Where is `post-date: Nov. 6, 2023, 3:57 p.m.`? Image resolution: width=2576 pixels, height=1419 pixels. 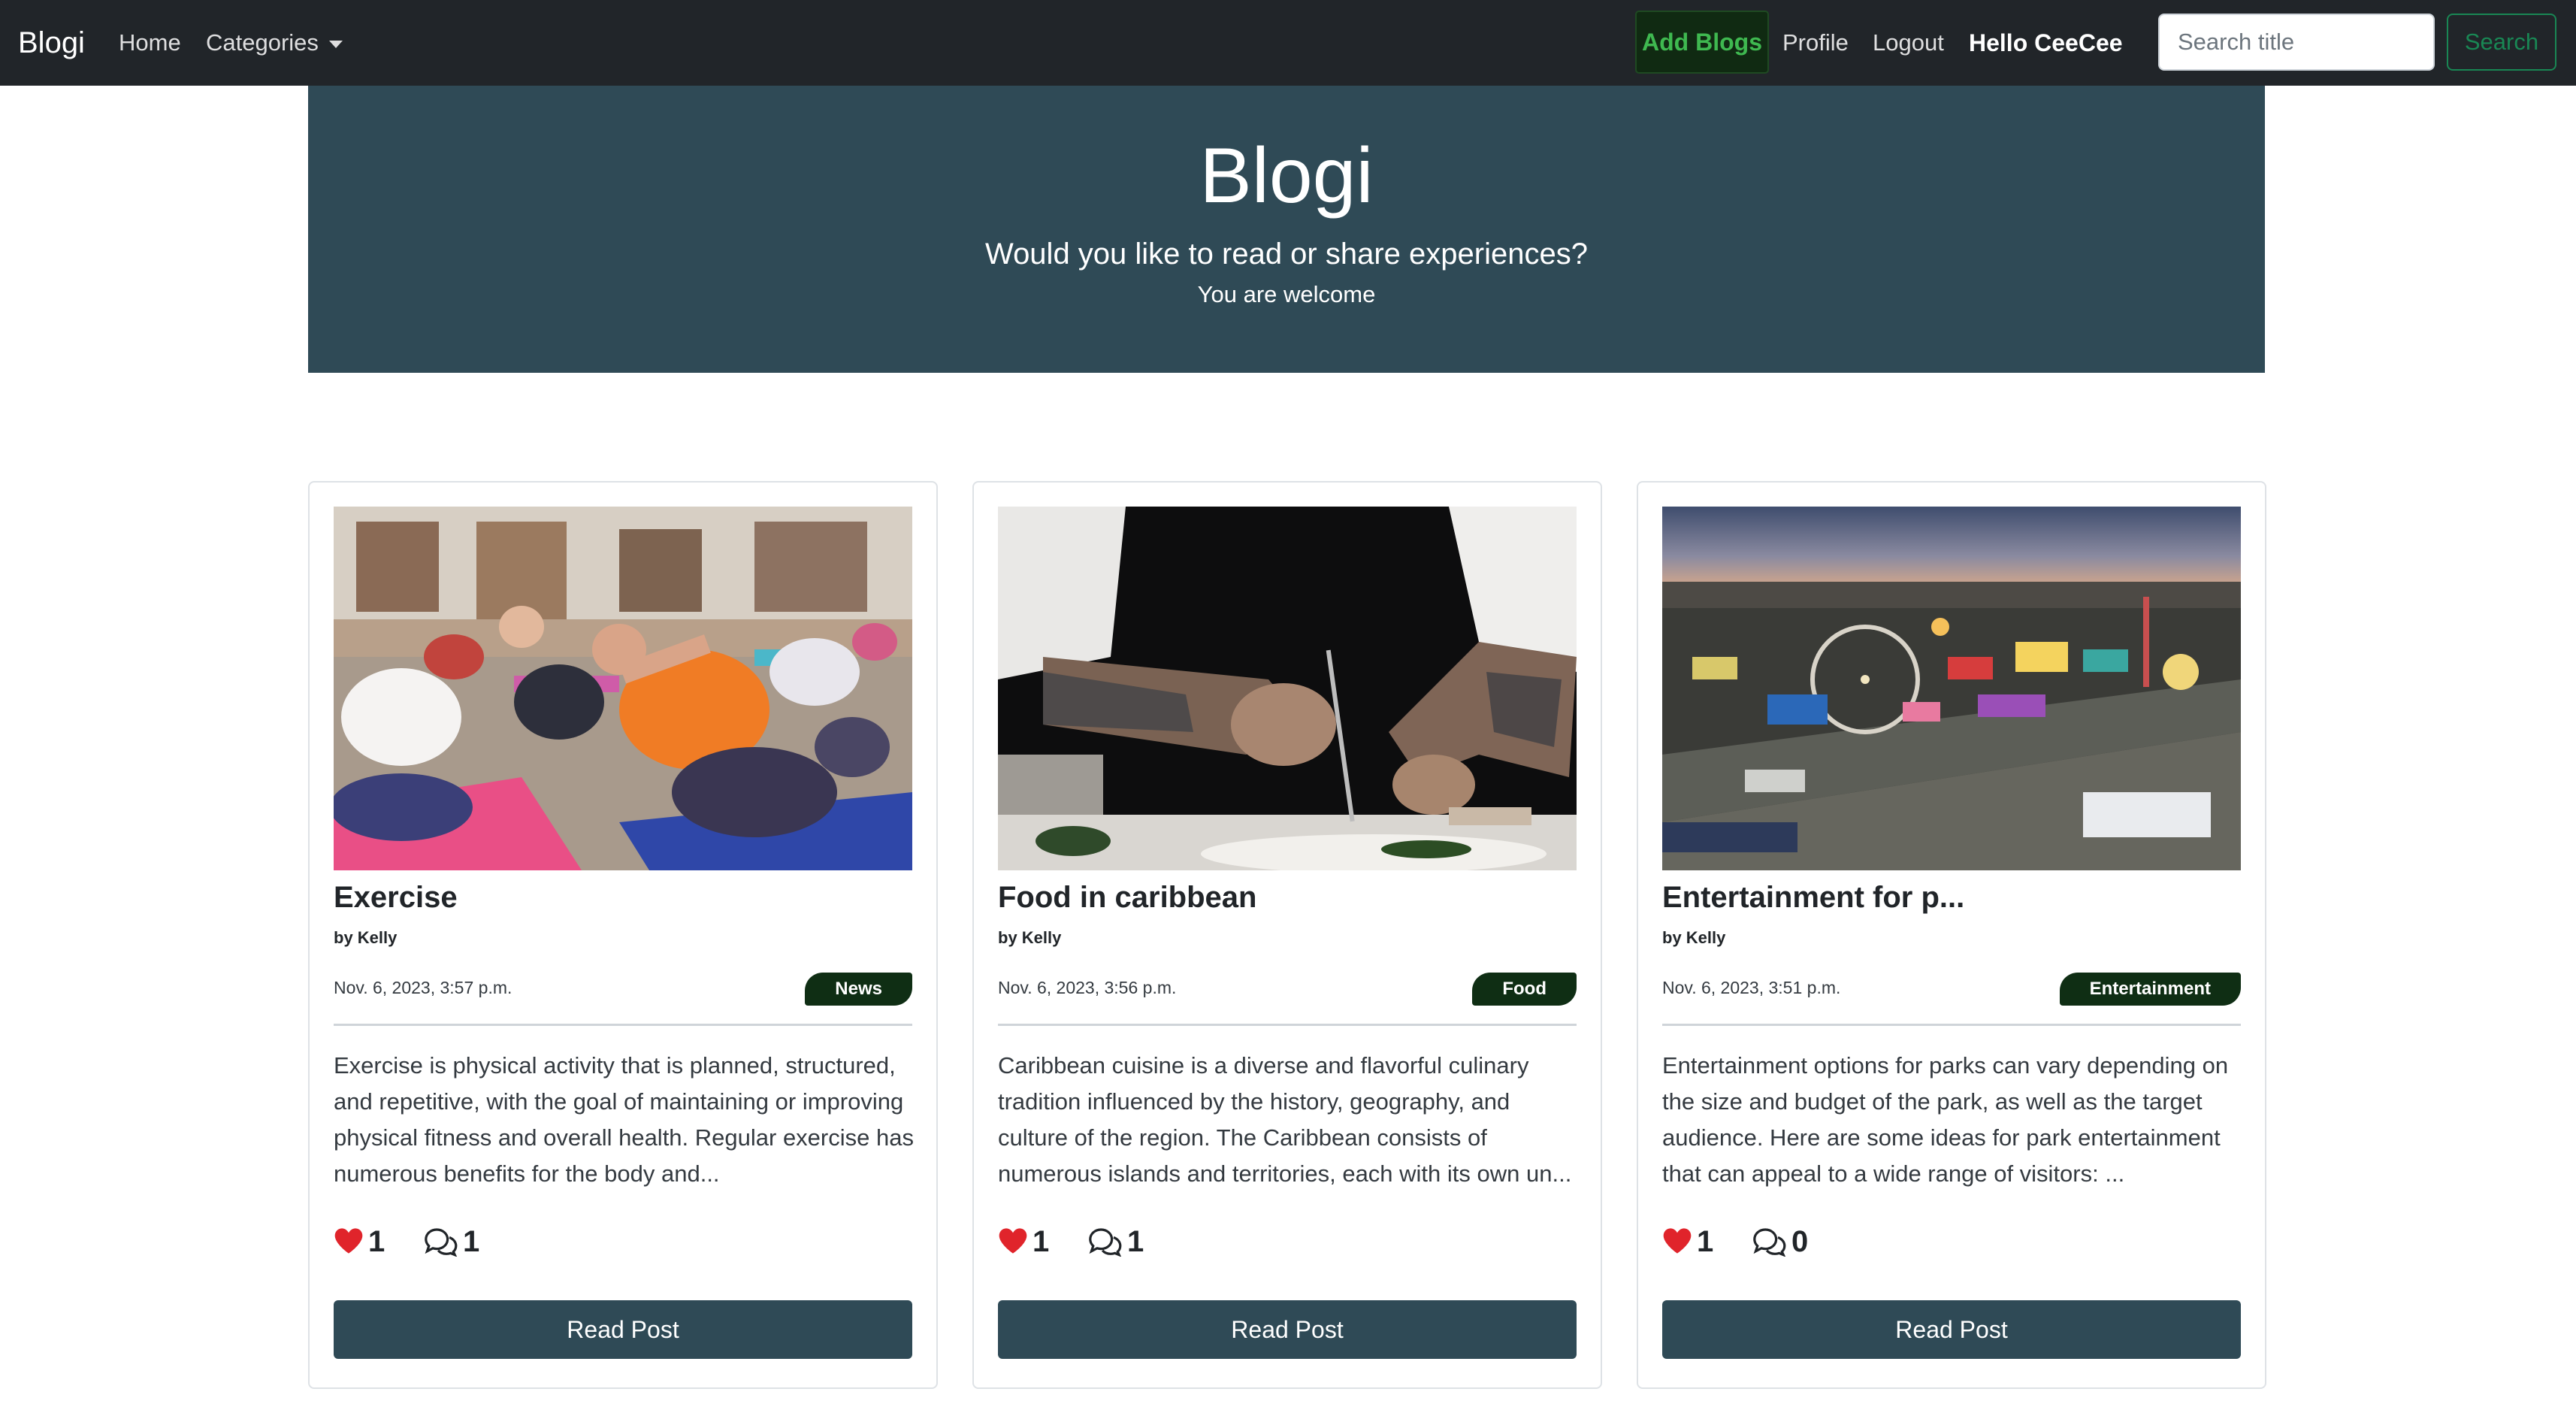
post-date: Nov. 6, 2023, 3:57 p.m. is located at coordinates (423, 987).